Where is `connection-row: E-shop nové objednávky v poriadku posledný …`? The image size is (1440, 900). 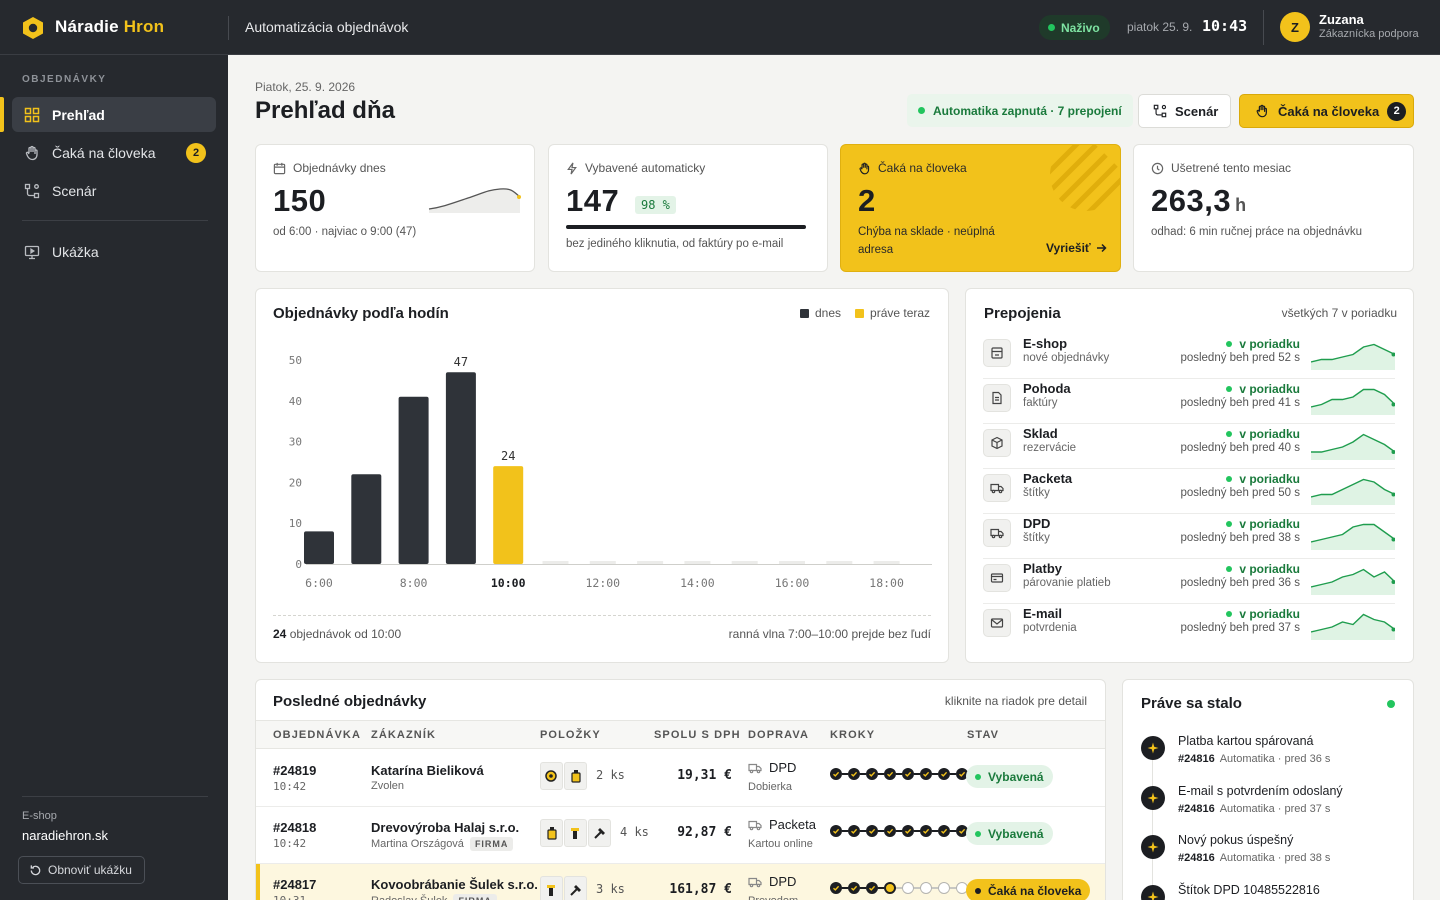 connection-row: E-shop nové objednávky v poriadku posledný … is located at coordinates (1189, 356).